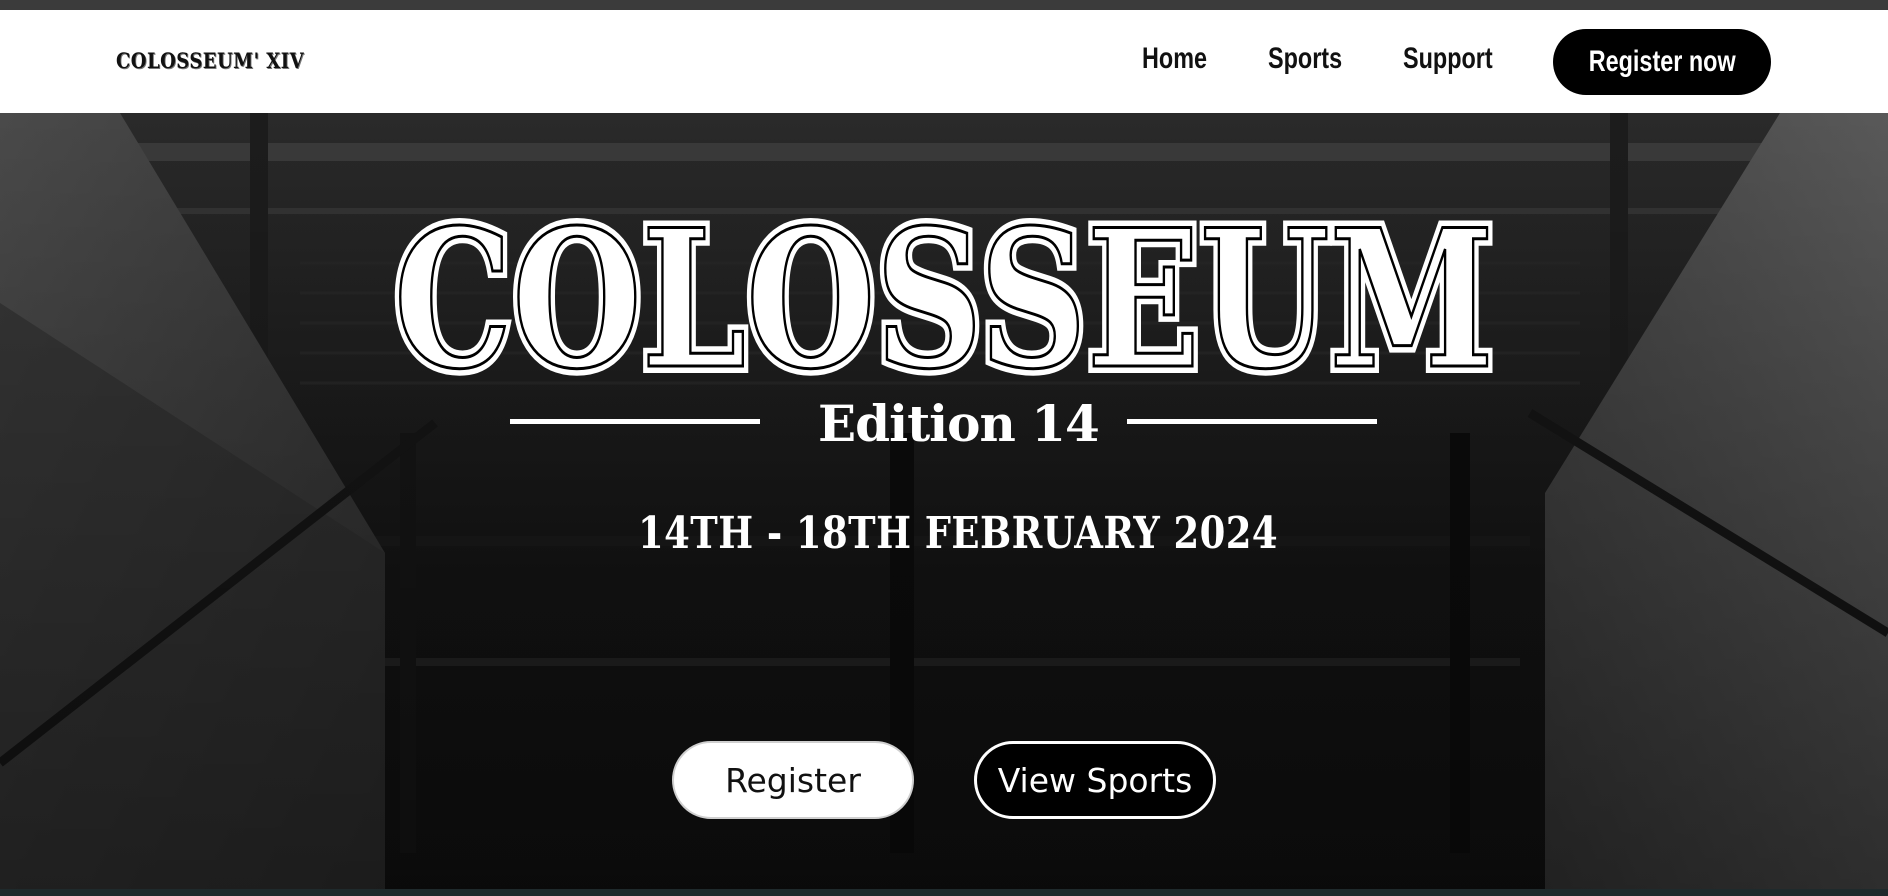 The width and height of the screenshot is (1888, 896). Describe the element at coordinates (635, 421) in the screenshot. I see `edition-divider-left` at that location.